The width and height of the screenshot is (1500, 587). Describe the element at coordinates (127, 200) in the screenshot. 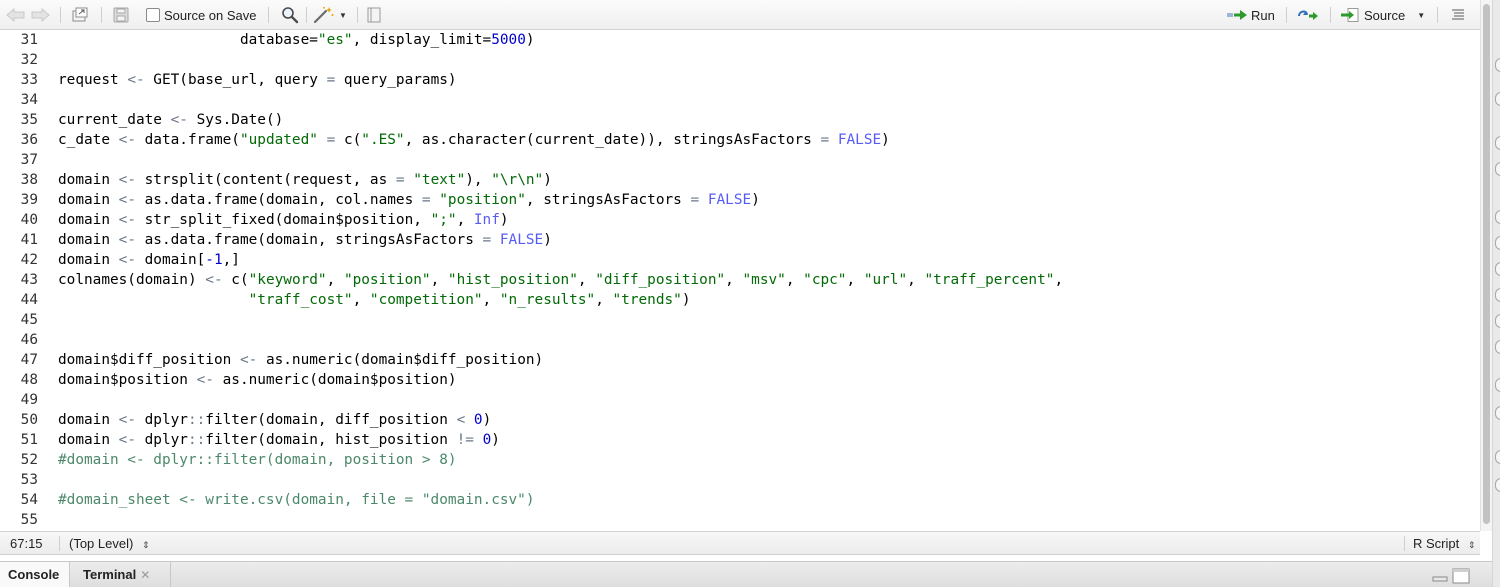

I see `code-token: <-` at that location.